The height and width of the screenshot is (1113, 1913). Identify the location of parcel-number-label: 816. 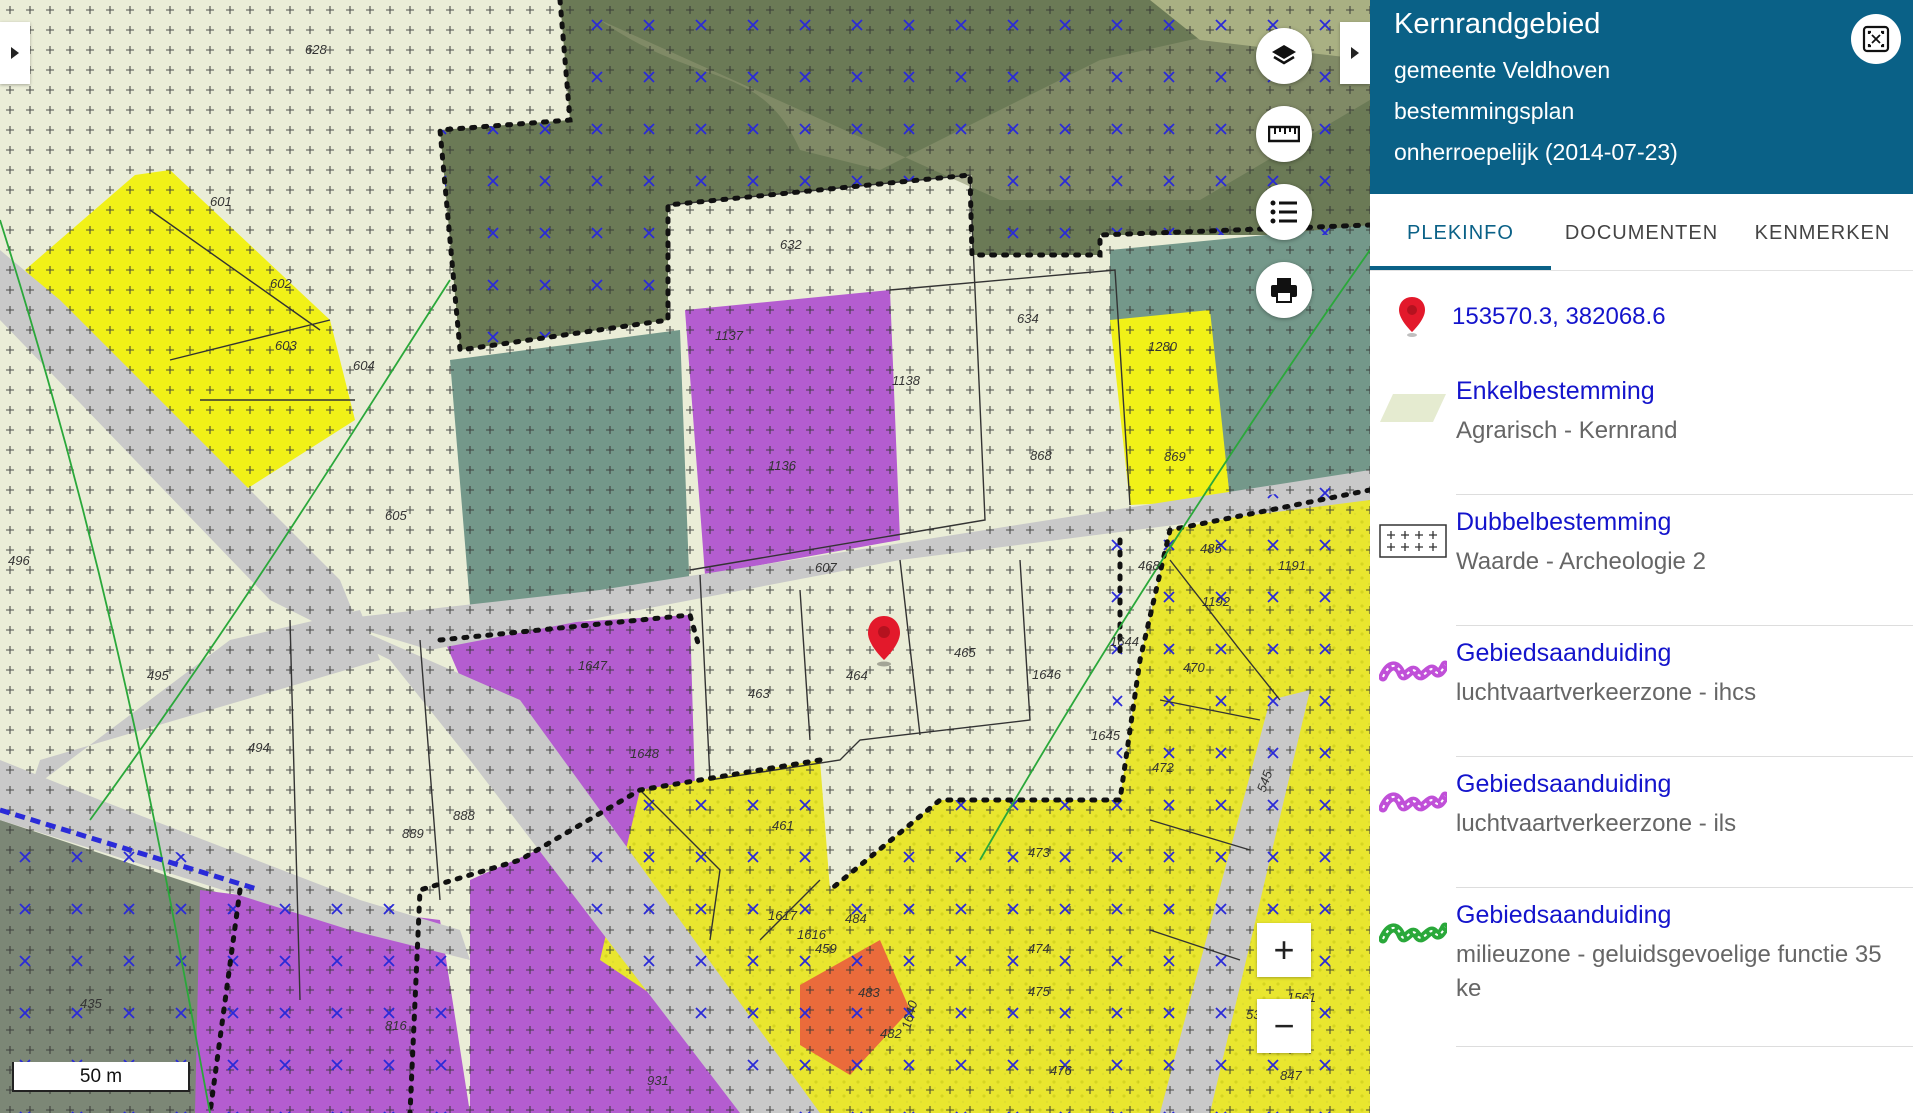
(396, 1025).